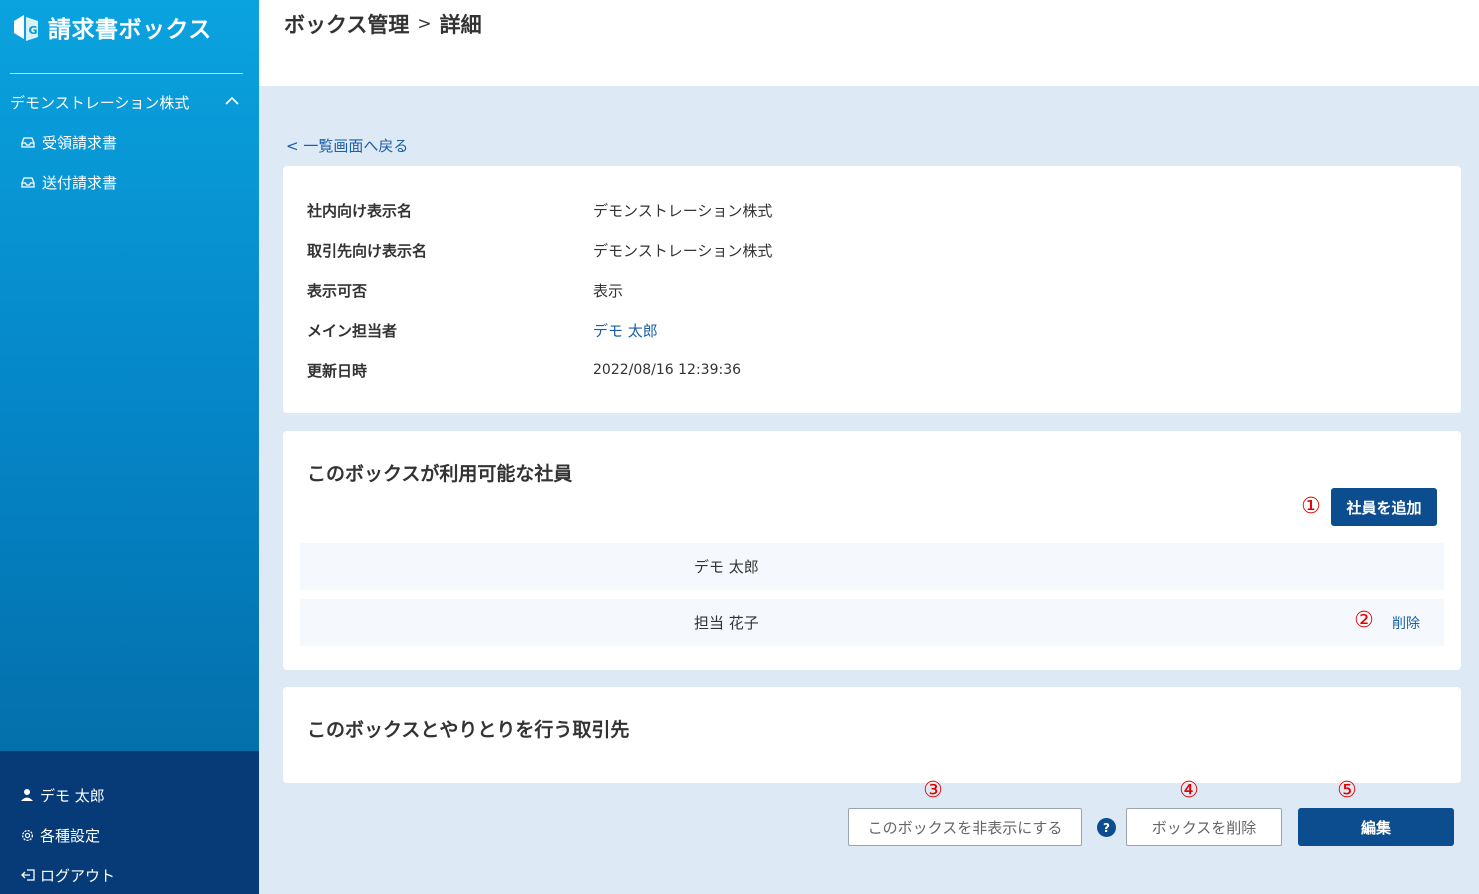 Image resolution: width=1479 pixels, height=894 pixels. Describe the element at coordinates (346, 24) in the screenshot. I see `breadcrumb-parent: ボックス管理` at that location.